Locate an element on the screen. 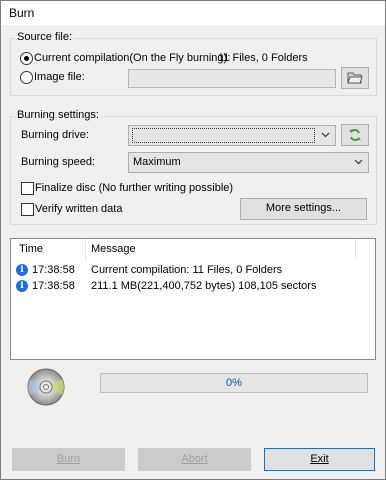  abort-button-label: Abort is located at coordinates (194, 459).